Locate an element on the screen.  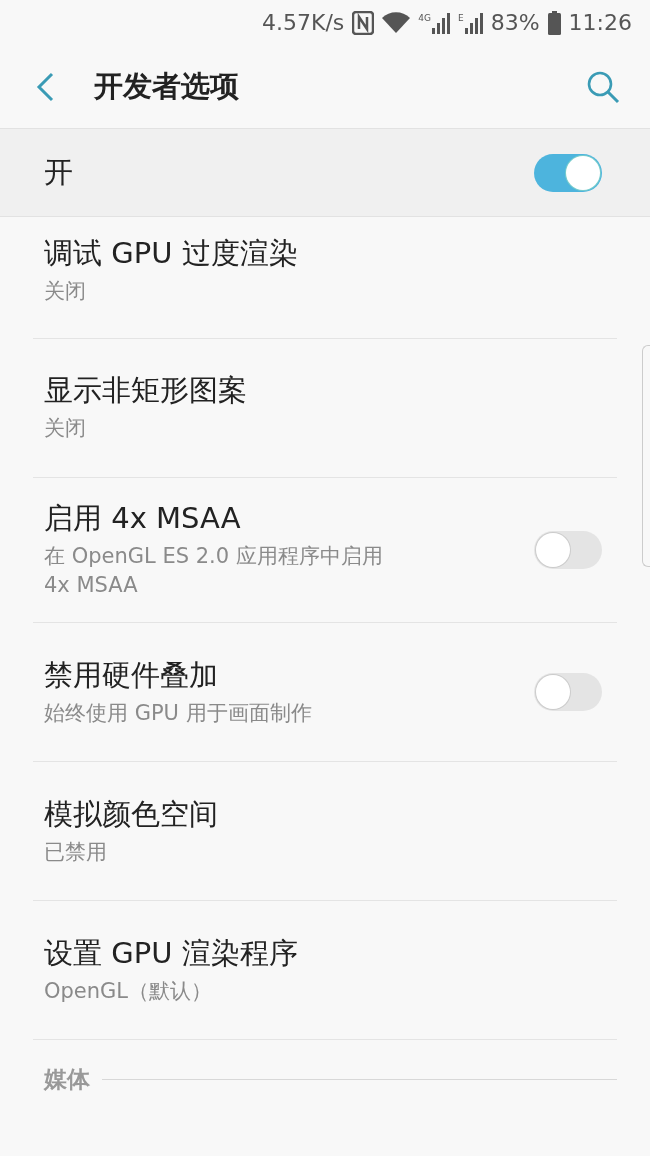
battery-percent: 83% is located at coordinates (515, 23).